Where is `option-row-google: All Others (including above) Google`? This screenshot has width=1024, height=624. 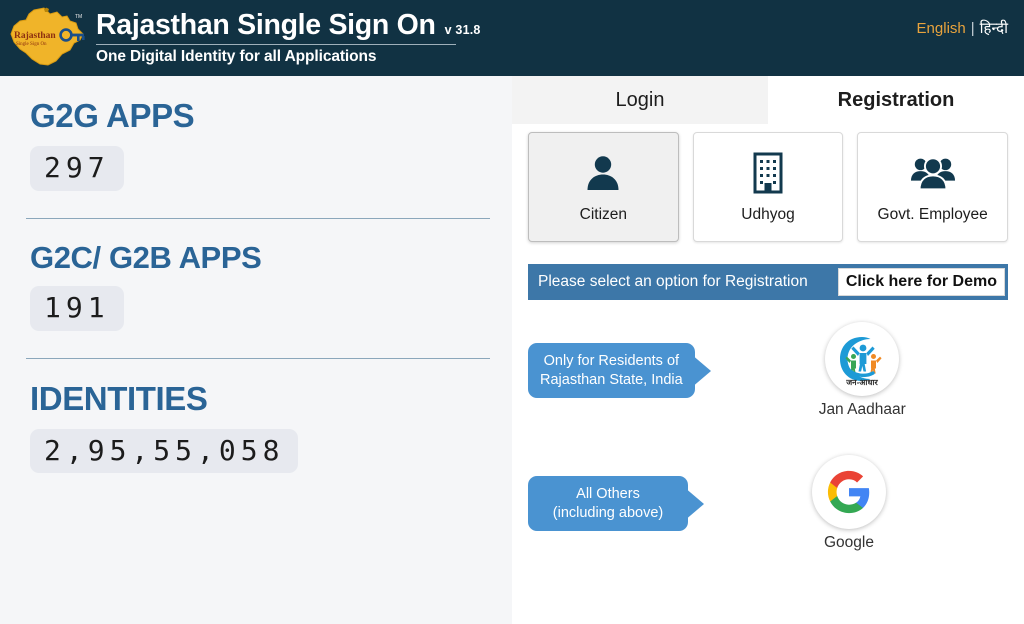 option-row-google: All Others (including above) Google is located at coordinates (768, 503).